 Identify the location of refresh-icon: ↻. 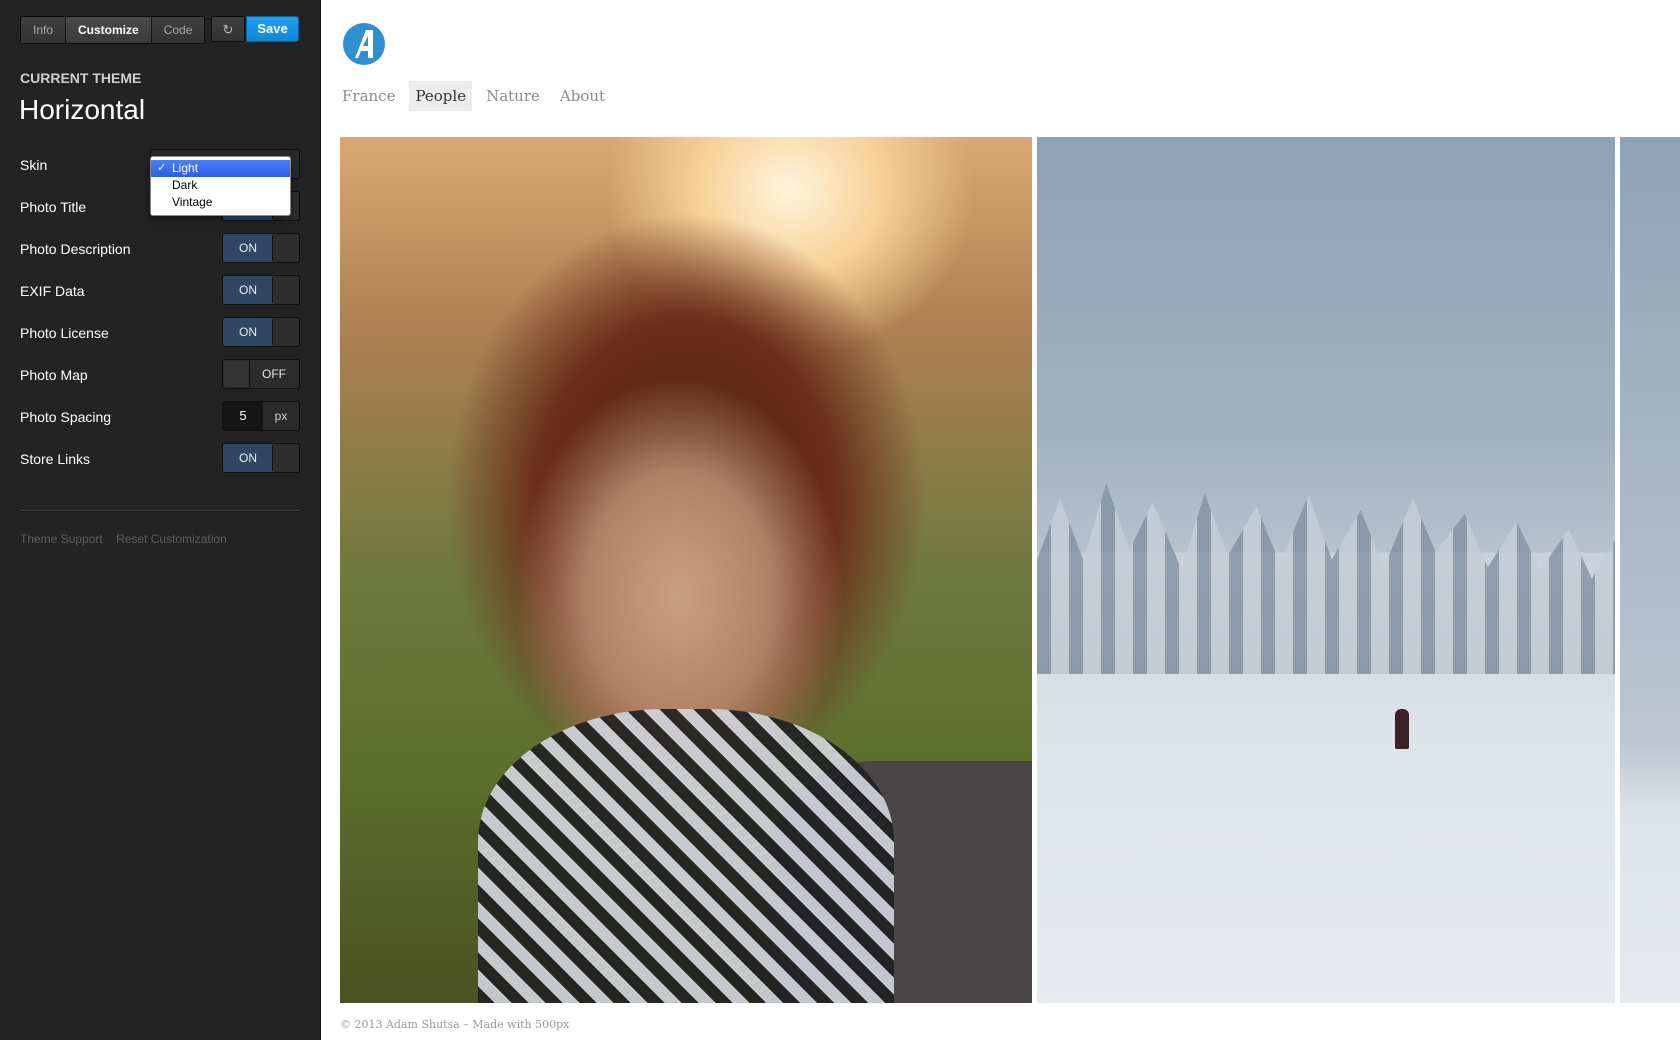
(228, 29).